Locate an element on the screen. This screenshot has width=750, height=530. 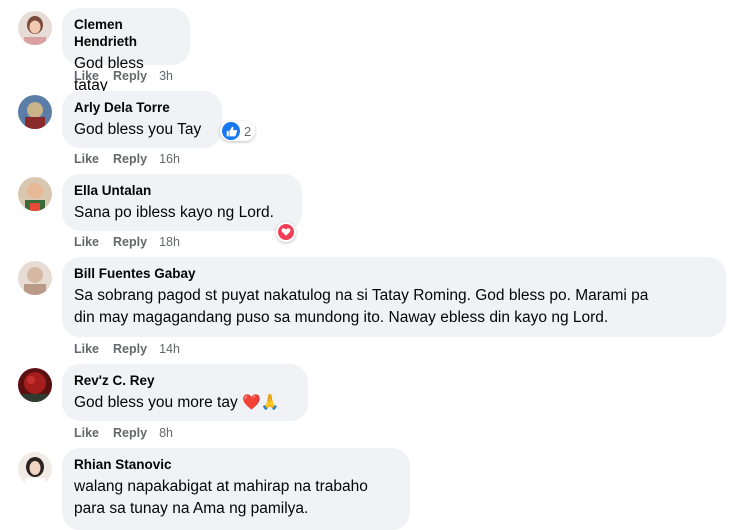
comment-time: 14h is located at coordinates (169, 349).